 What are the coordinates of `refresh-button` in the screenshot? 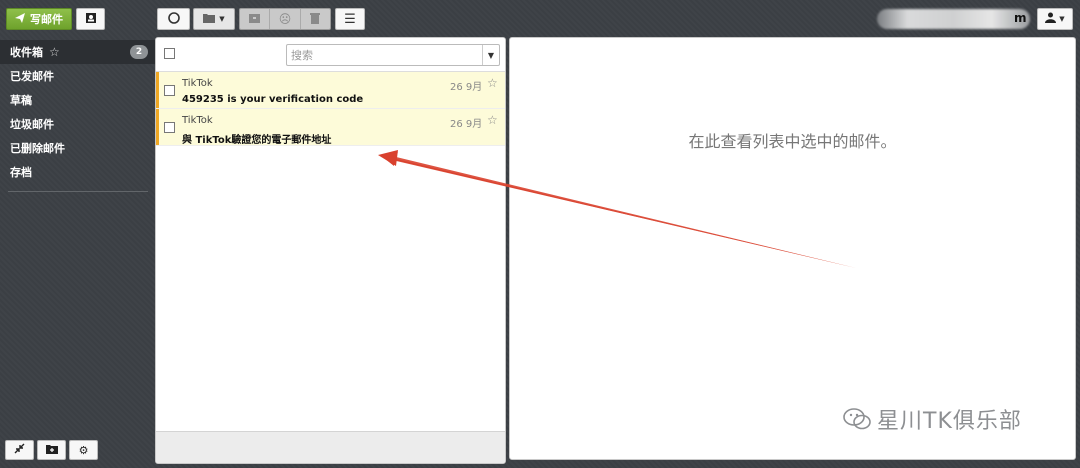 It's located at (173, 19).